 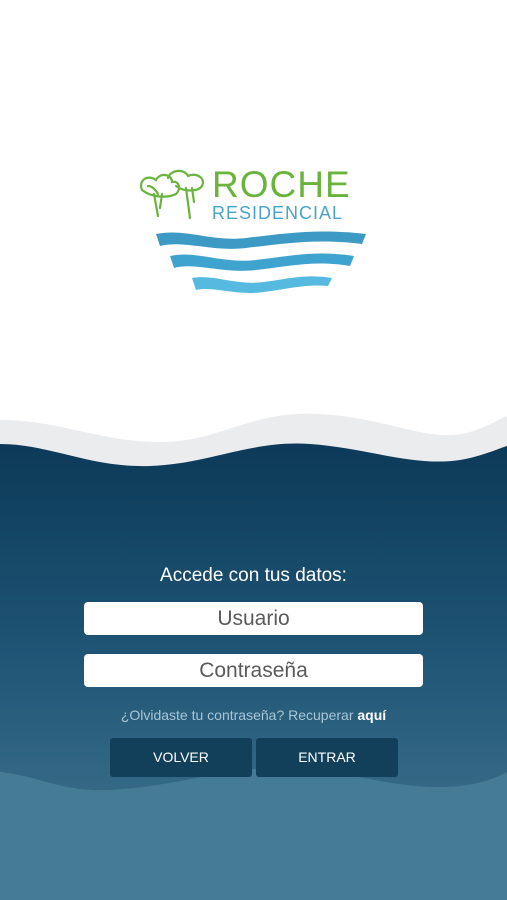 I want to click on forgot-password-line: ¿Olvidaste tu contraseña? Recuperar aquí, so click(x=253, y=715).